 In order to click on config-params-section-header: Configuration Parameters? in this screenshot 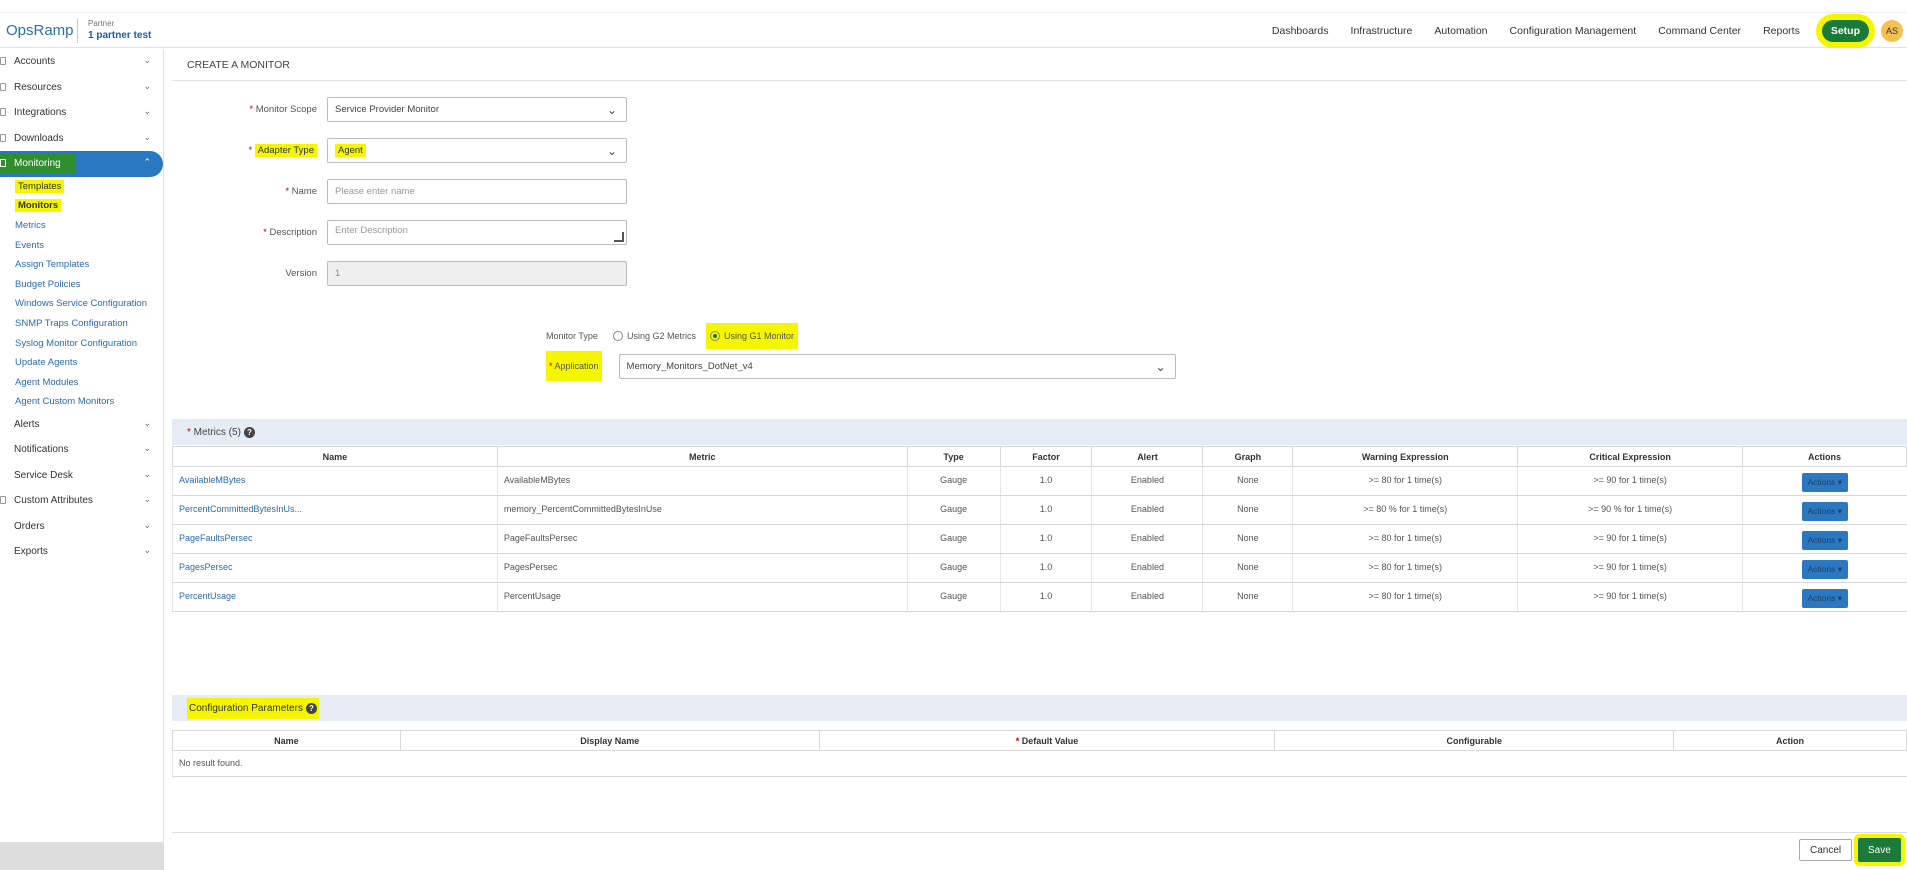, I will do `click(1039, 708)`.